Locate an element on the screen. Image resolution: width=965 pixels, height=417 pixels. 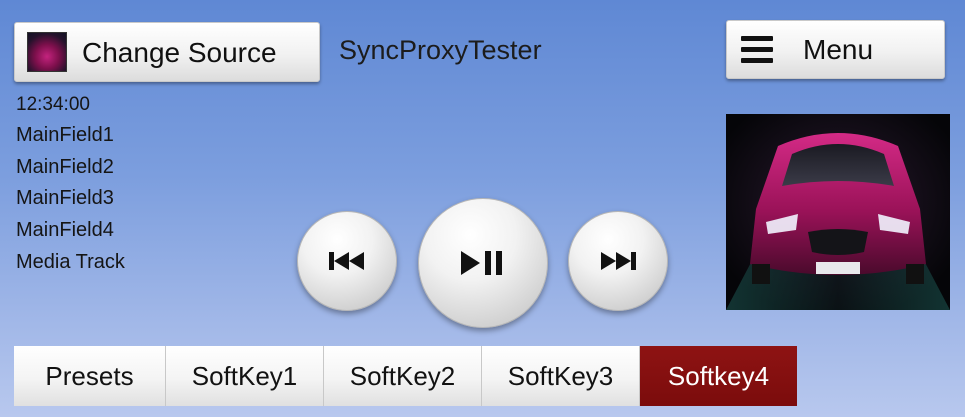
source-car-thumbnail is located at coordinates (47, 52).